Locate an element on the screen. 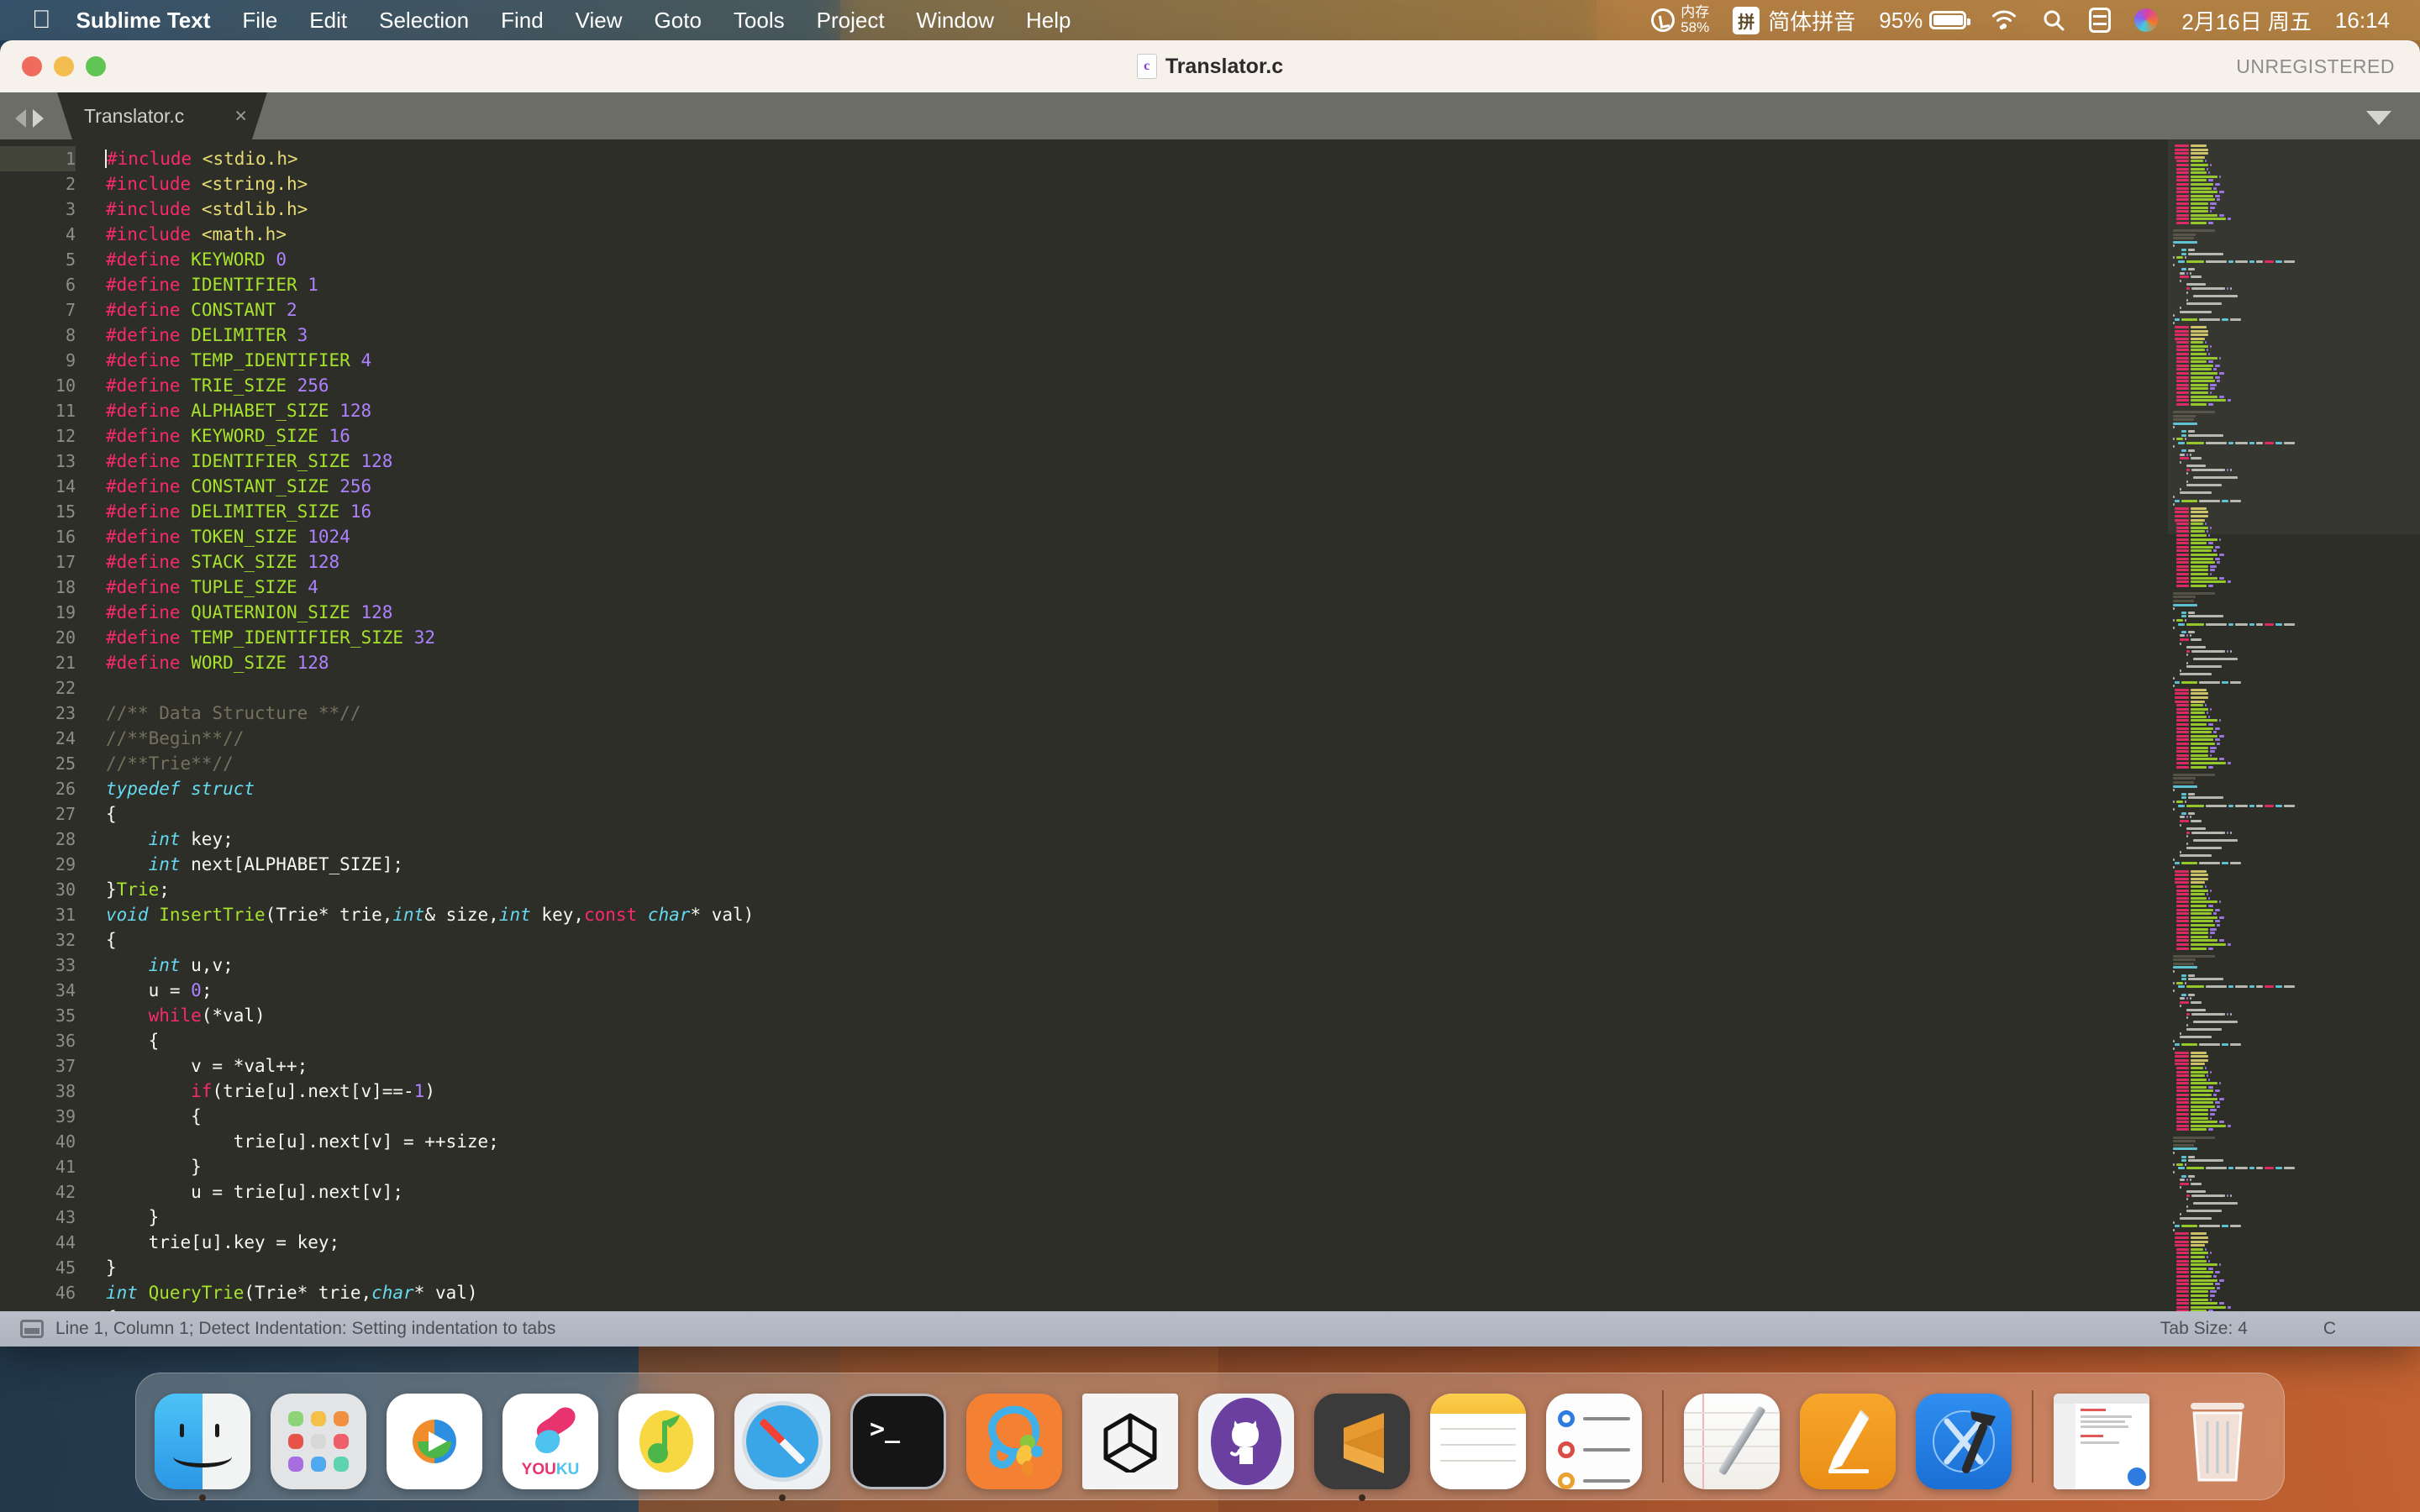 This screenshot has height=1512, width=2420. code-line: while(*val) is located at coordinates (1137, 1015).